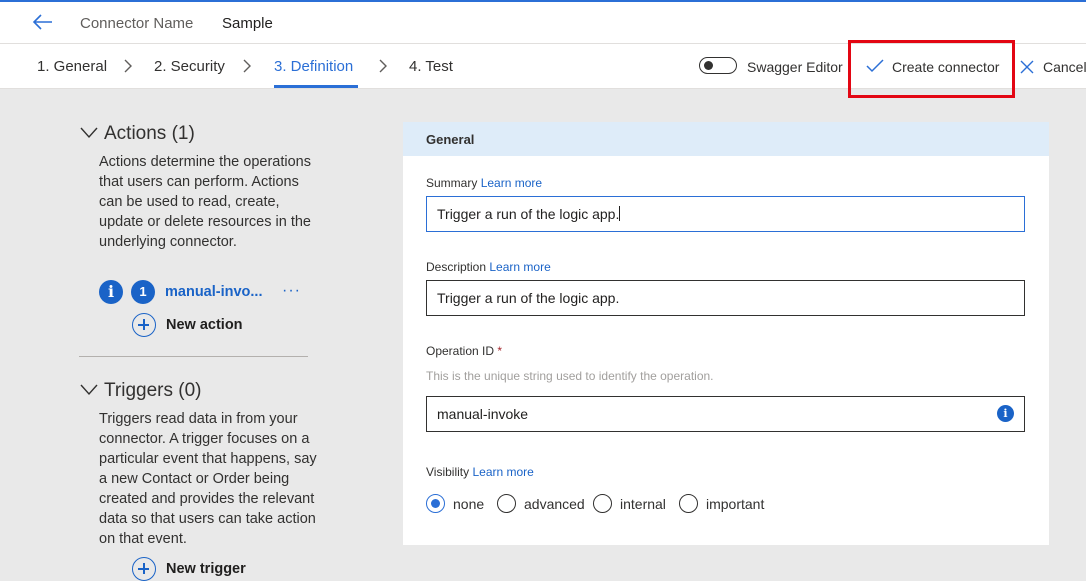  I want to click on top-bar: Connector Name Sample, so click(543, 22).